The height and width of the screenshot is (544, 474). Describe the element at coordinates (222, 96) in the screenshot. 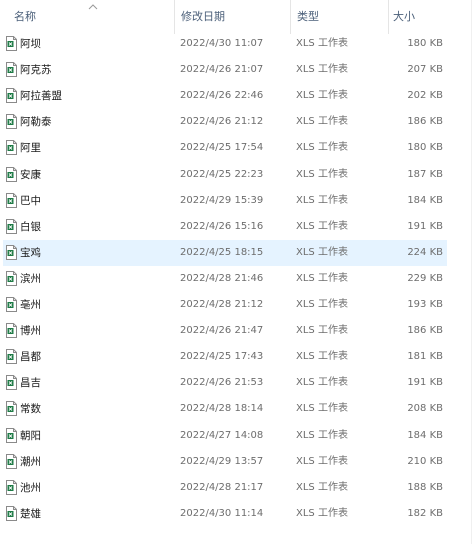

I see `file-date-modified: 2022/4/26 22:46` at that location.